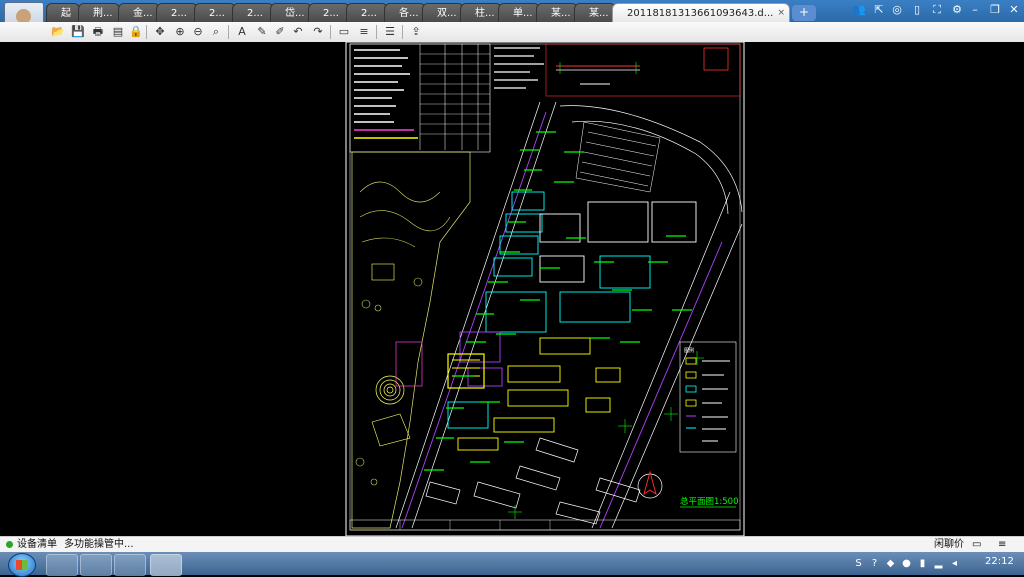 The height and width of the screenshot is (577, 1024). Describe the element at coordinates (364, 32) in the screenshot. I see `dimension-icon: ≡` at that location.